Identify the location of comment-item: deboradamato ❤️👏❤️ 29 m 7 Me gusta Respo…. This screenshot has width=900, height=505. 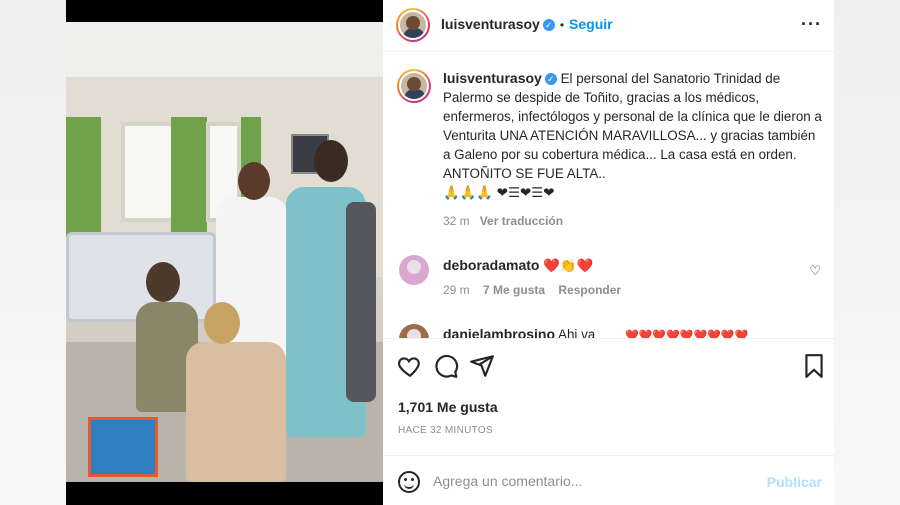
(612, 280).